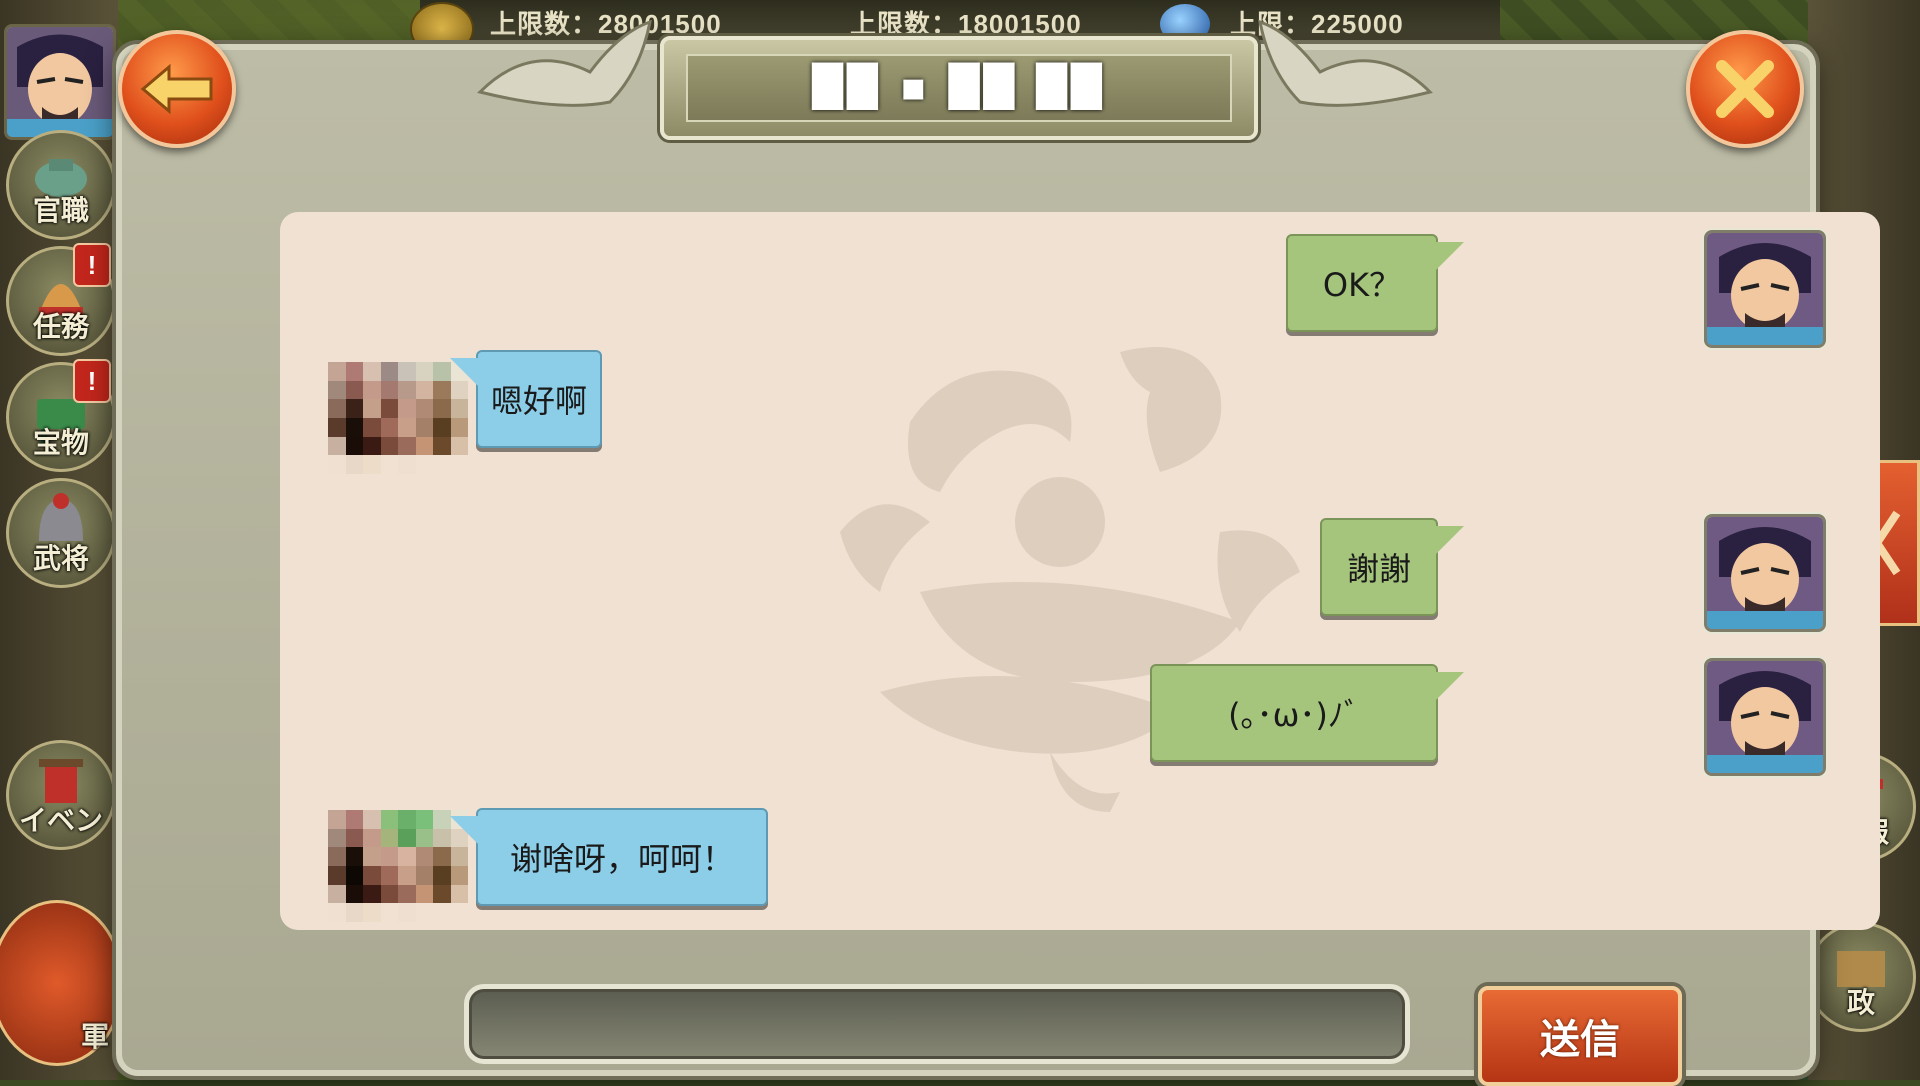 This screenshot has width=1920, height=1086. Describe the element at coordinates (62, 983) in the screenshot. I see `army-button: 軍` at that location.